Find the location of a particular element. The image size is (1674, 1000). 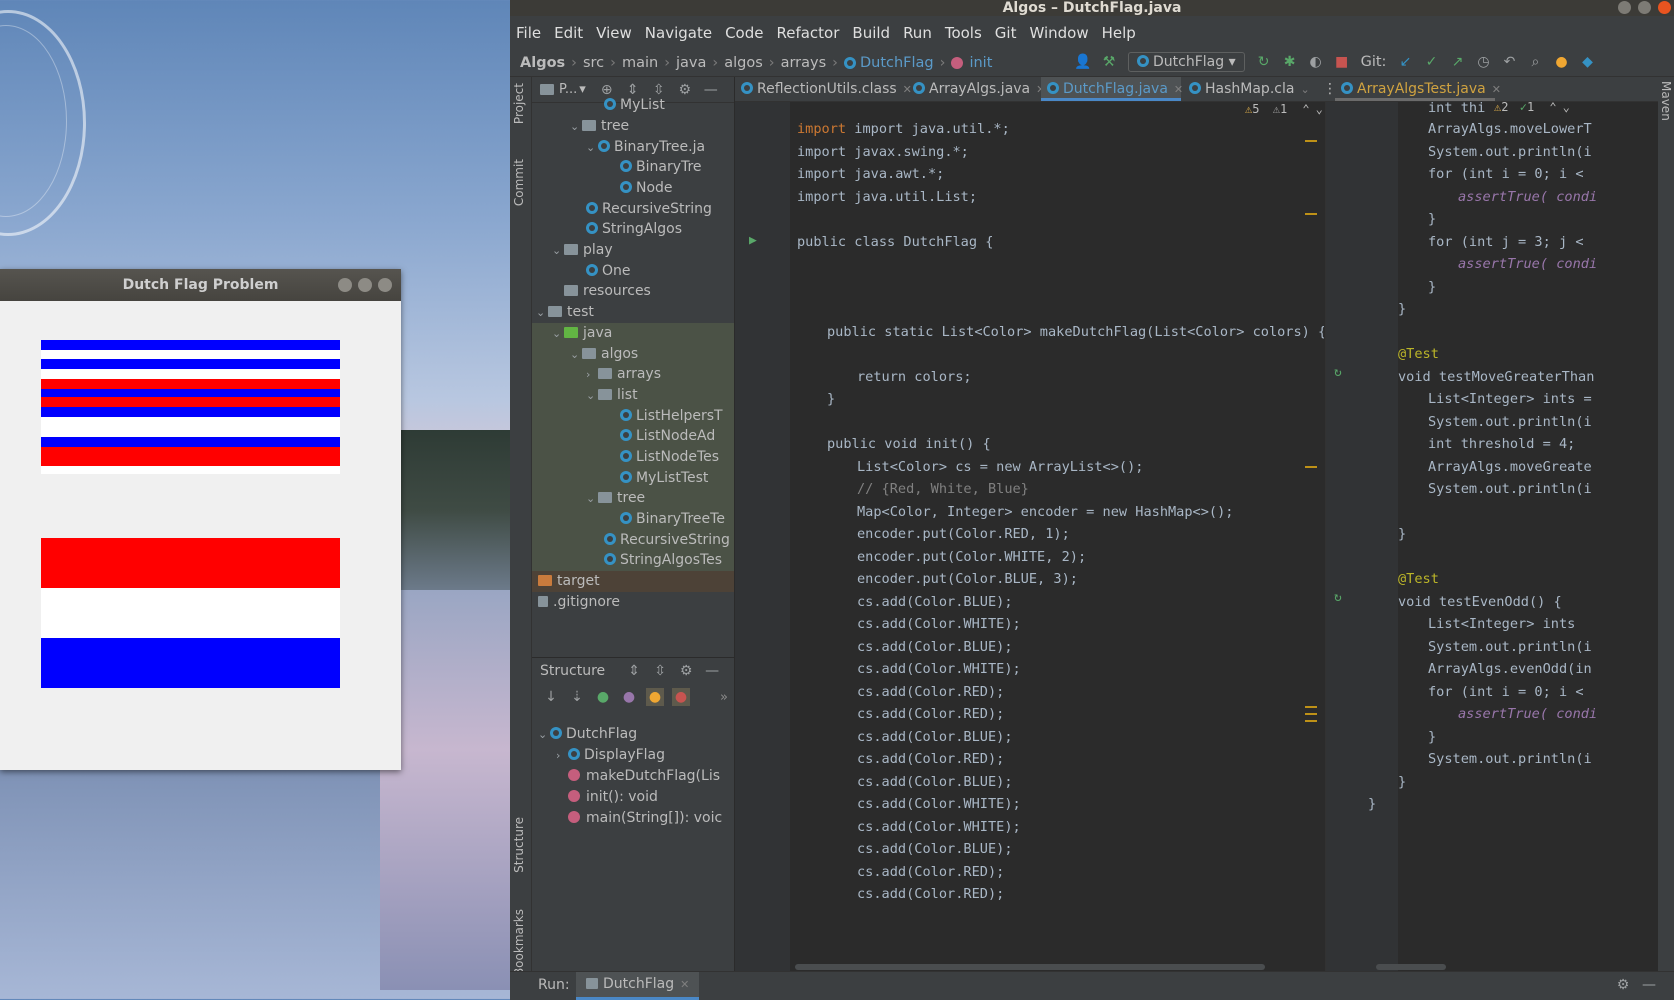

plugin-icon: ◆ is located at coordinates (1587, 62).